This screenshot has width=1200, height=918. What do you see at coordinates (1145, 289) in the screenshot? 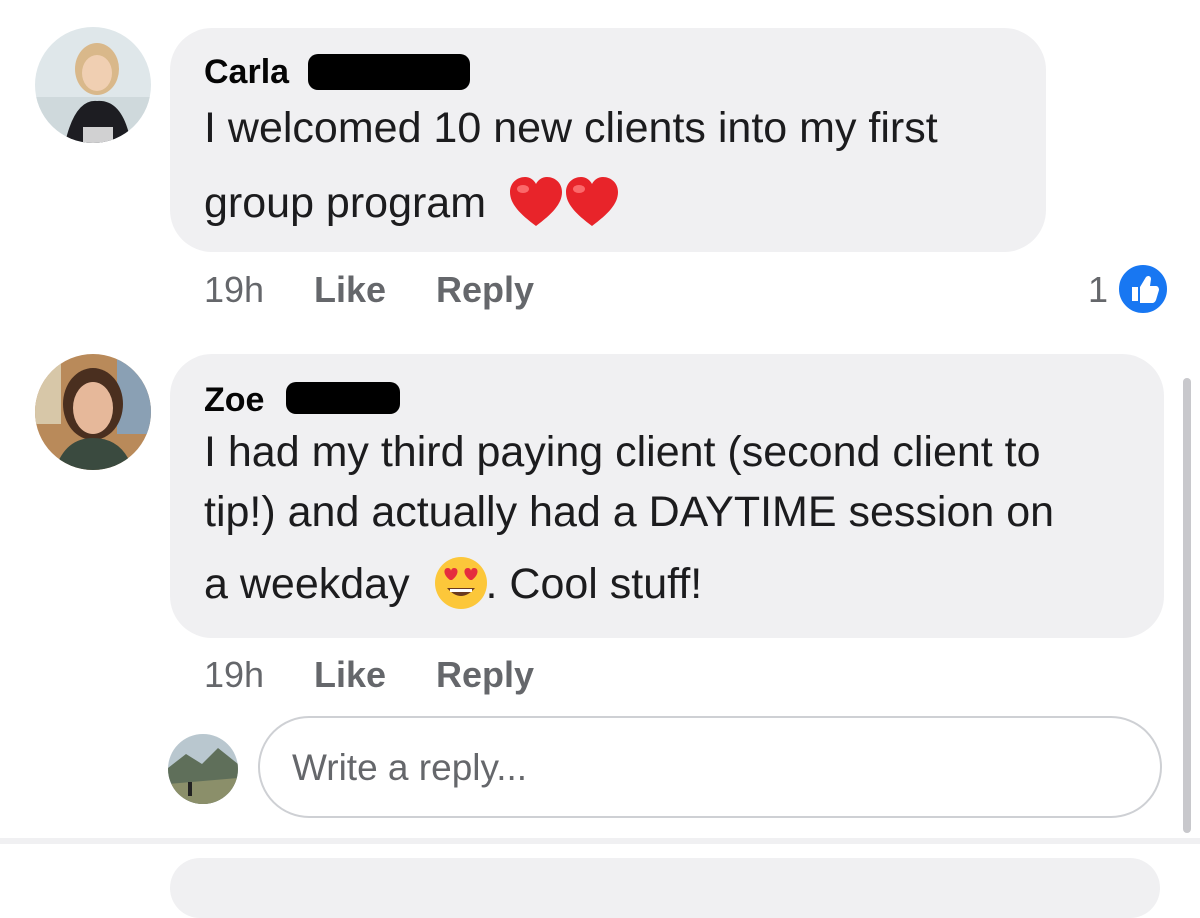
I see `thumbs-up-icon` at bounding box center [1145, 289].